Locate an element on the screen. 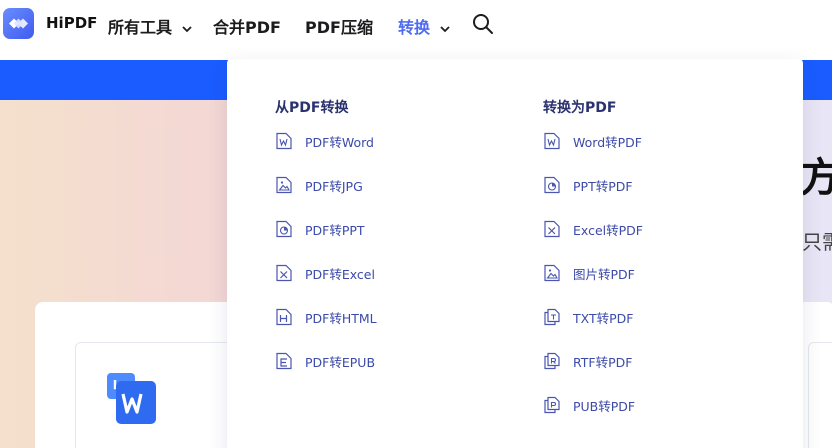  menu-item-label: PDF转HTML is located at coordinates (341, 318).